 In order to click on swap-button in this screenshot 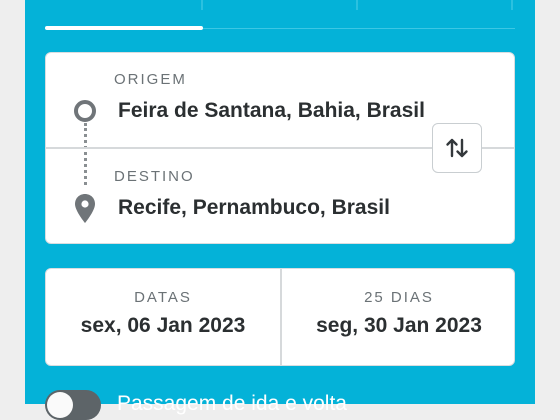, I will do `click(457, 148)`.